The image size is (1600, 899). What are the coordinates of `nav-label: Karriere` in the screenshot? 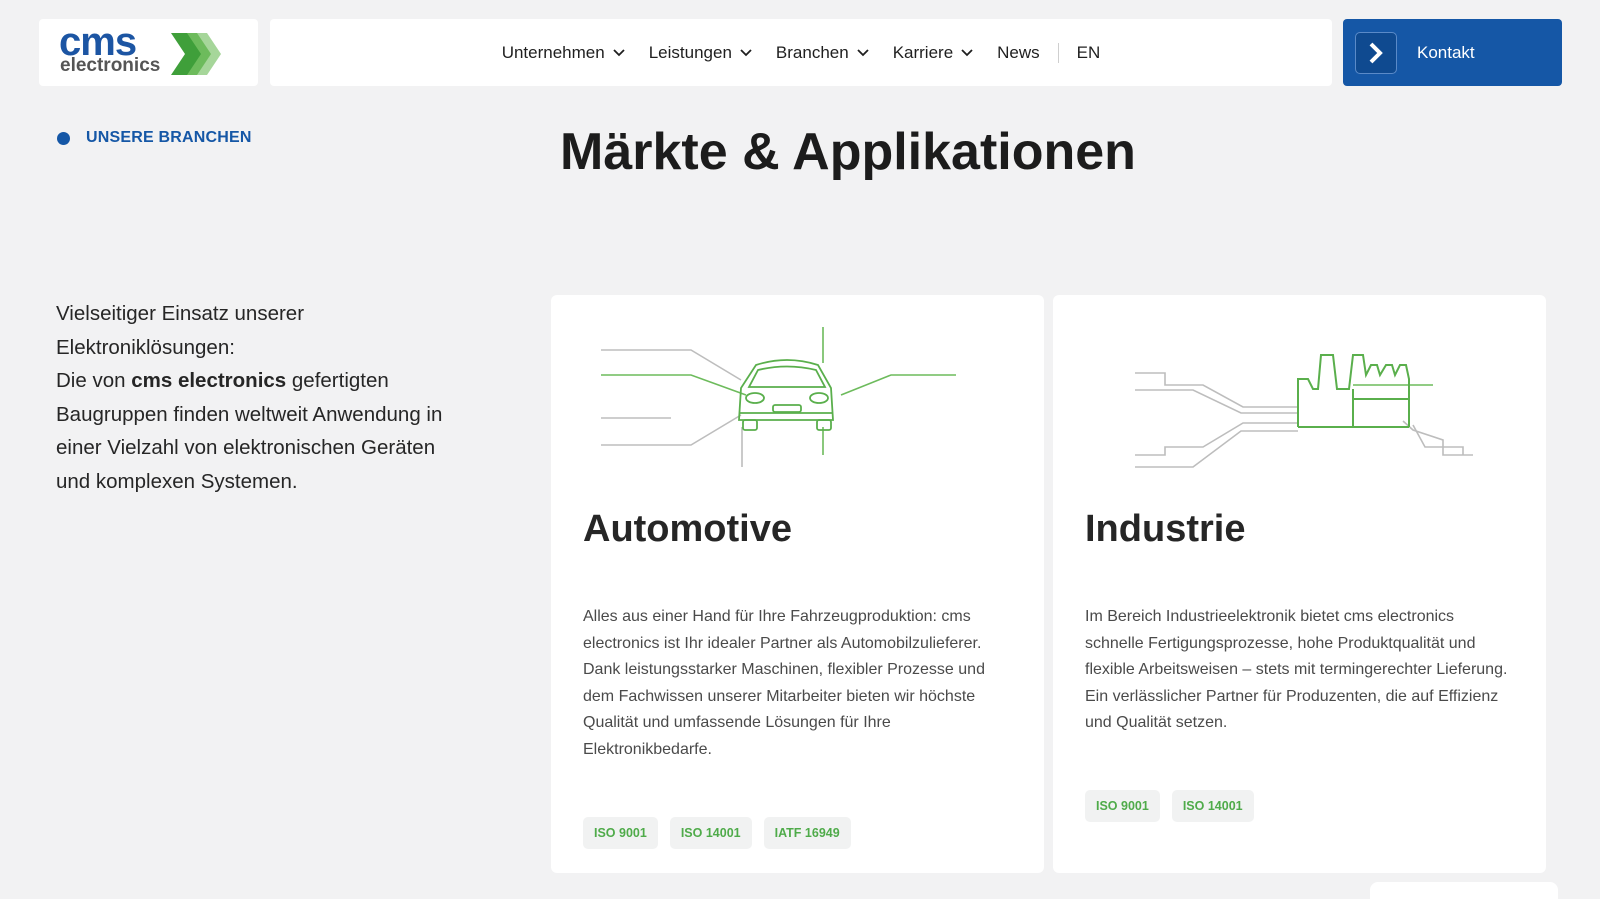 It's located at (923, 52).